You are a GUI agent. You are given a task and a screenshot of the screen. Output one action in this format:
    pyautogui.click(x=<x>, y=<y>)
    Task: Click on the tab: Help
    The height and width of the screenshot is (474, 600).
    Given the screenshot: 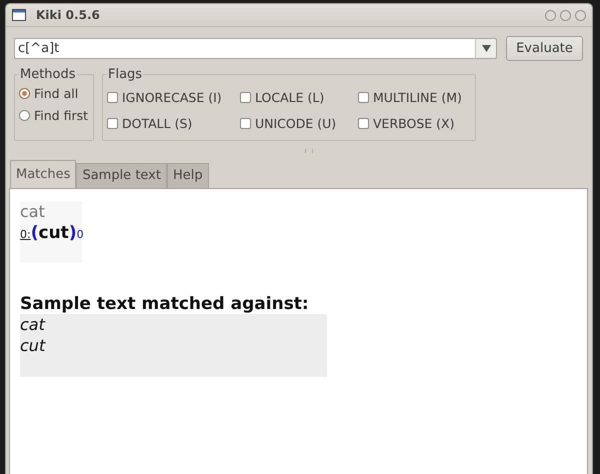 What is the action you would take?
    pyautogui.click(x=187, y=175)
    